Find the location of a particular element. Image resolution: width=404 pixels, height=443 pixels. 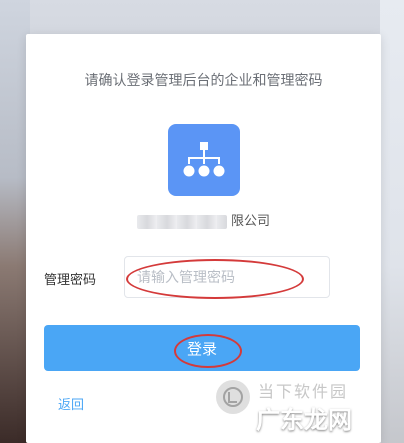

background-right is located at coordinates (392, 221).